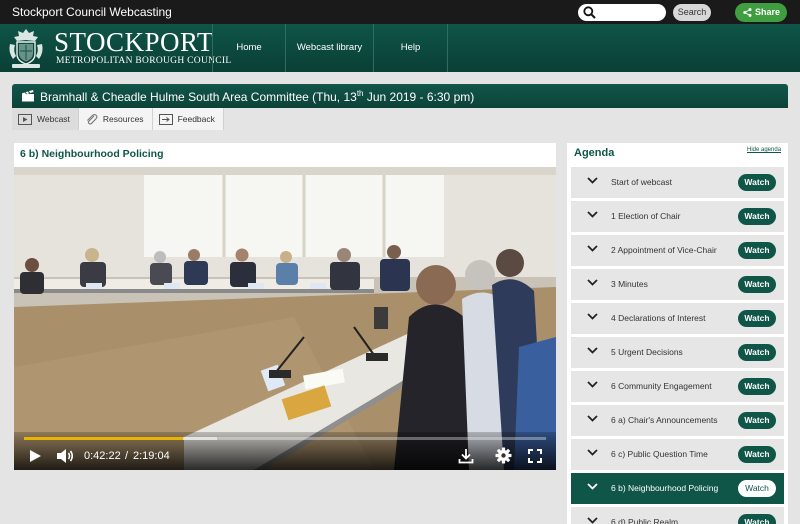 This screenshot has width=800, height=524. Describe the element at coordinates (25, 119) in the screenshot. I see `webcast-icon` at that location.